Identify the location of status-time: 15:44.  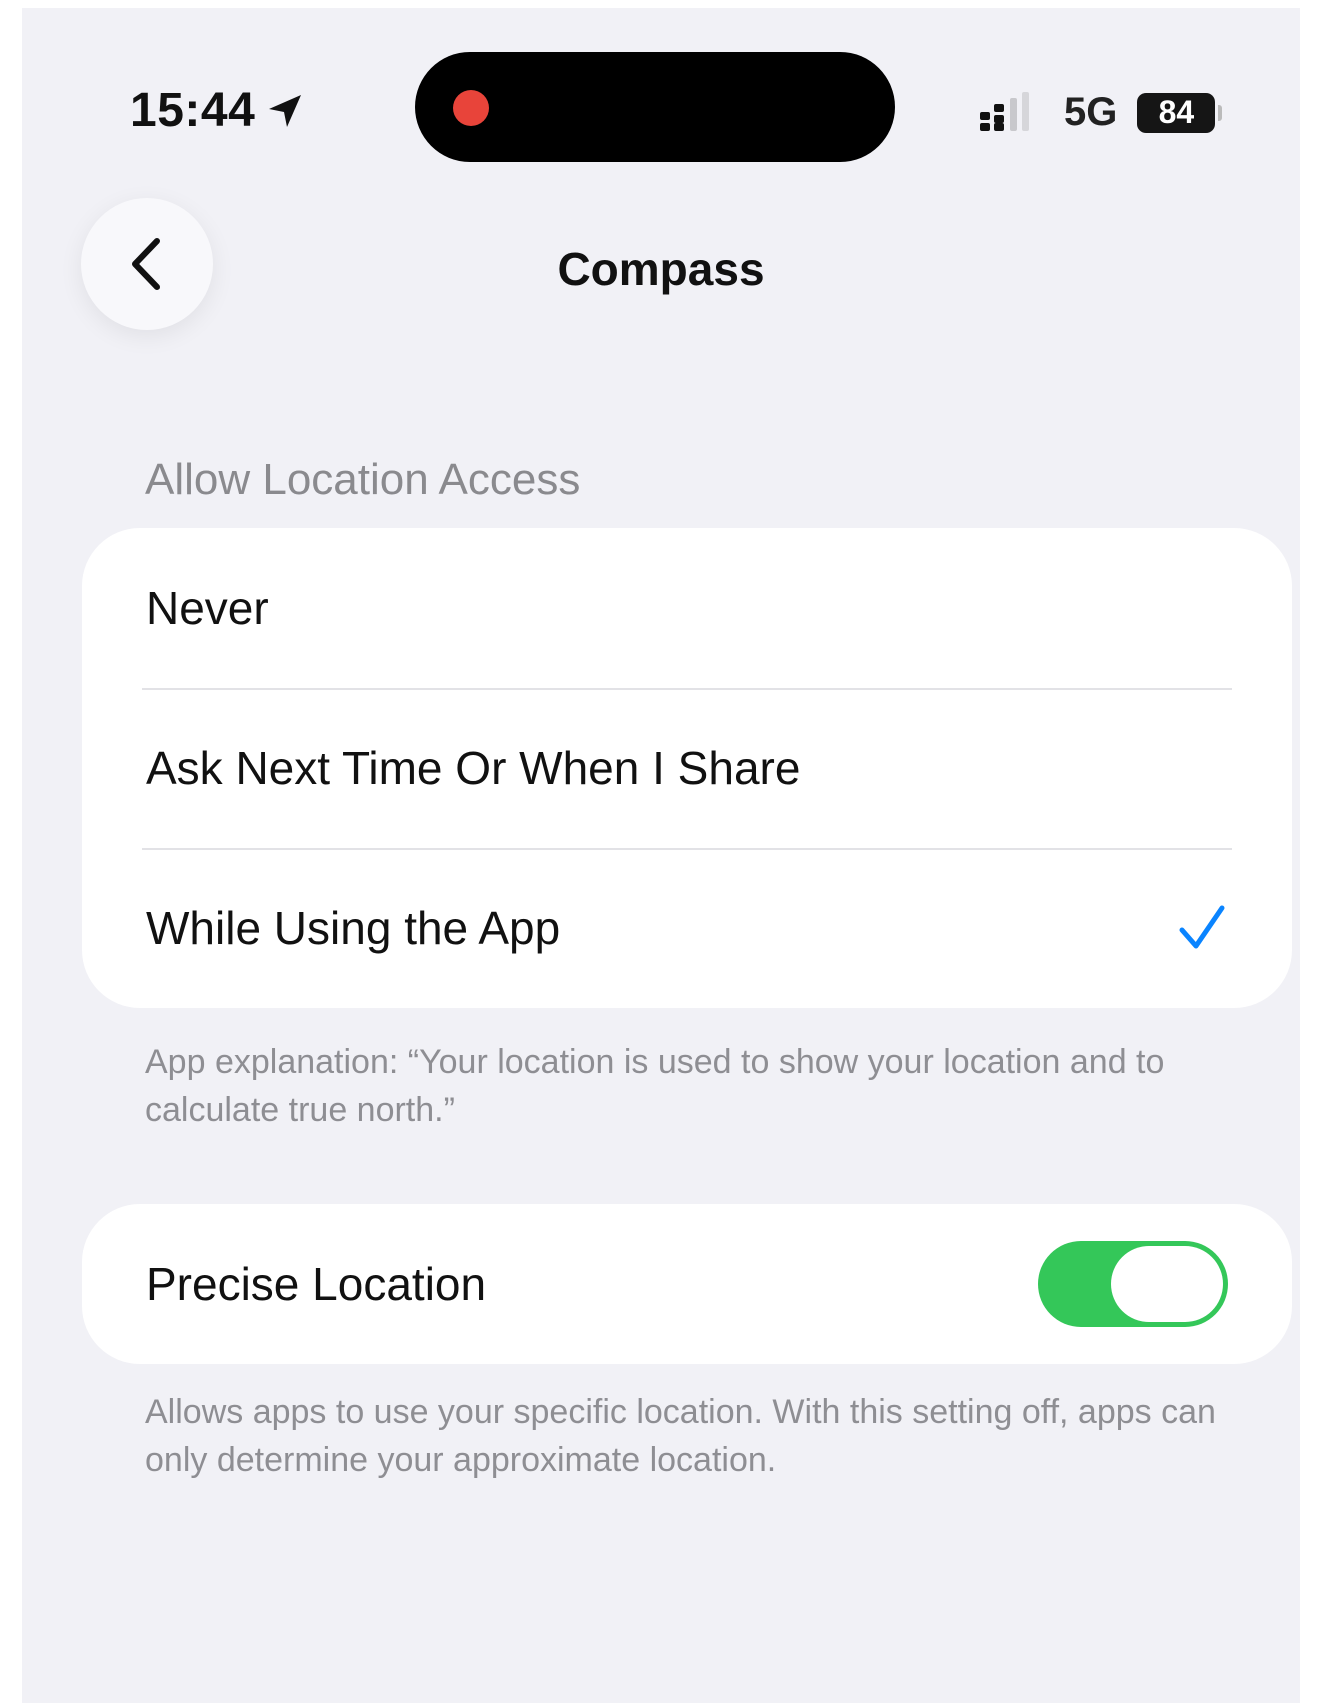
(217, 110).